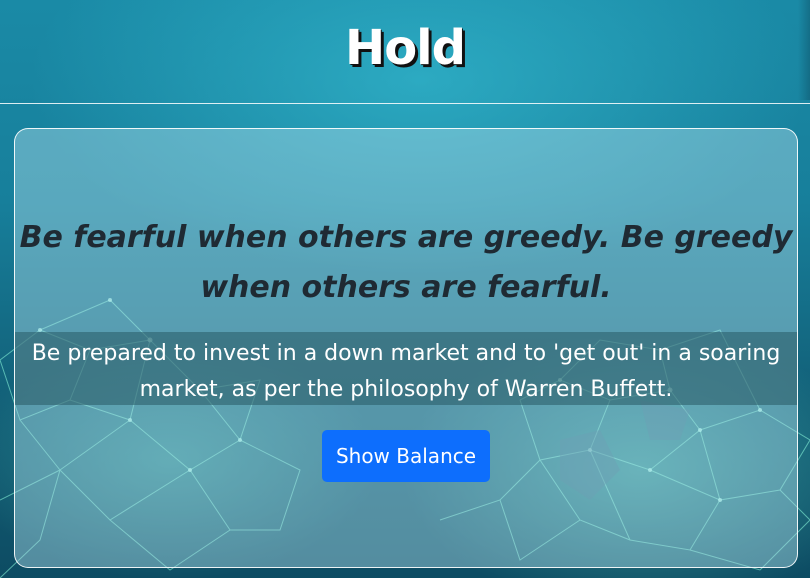 The height and width of the screenshot is (578, 810). I want to click on page-title: Hold, so click(405, 48).